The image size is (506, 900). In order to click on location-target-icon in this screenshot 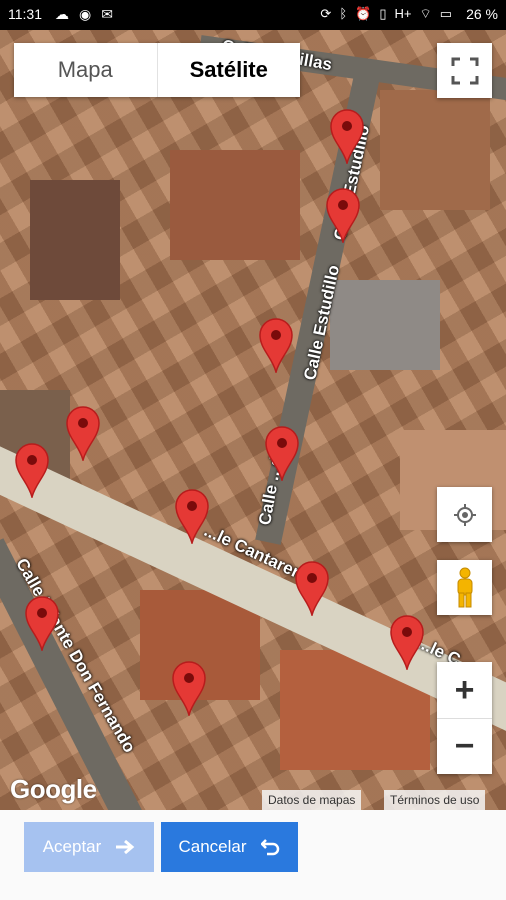, I will do `click(464, 514)`.